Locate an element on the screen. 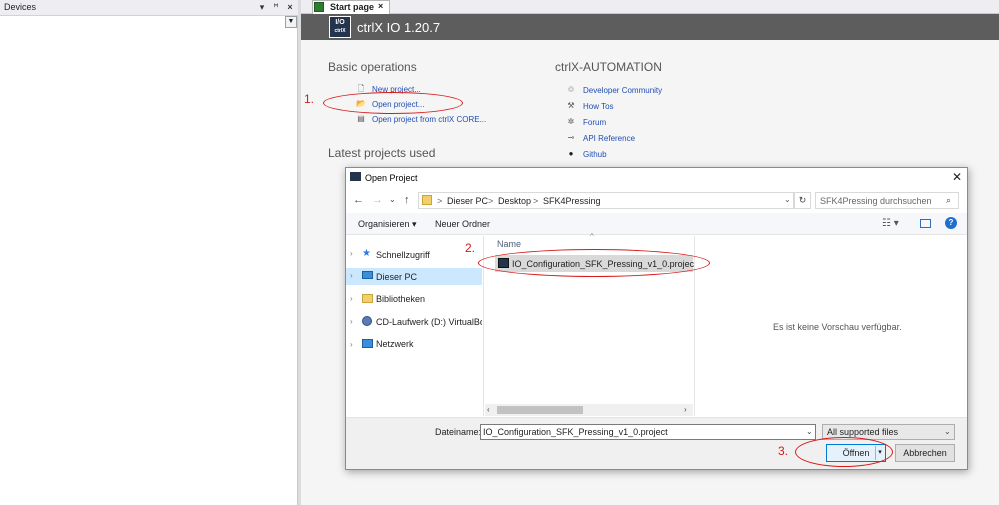  pin-icon: ꟸ is located at coordinates (276, 7).